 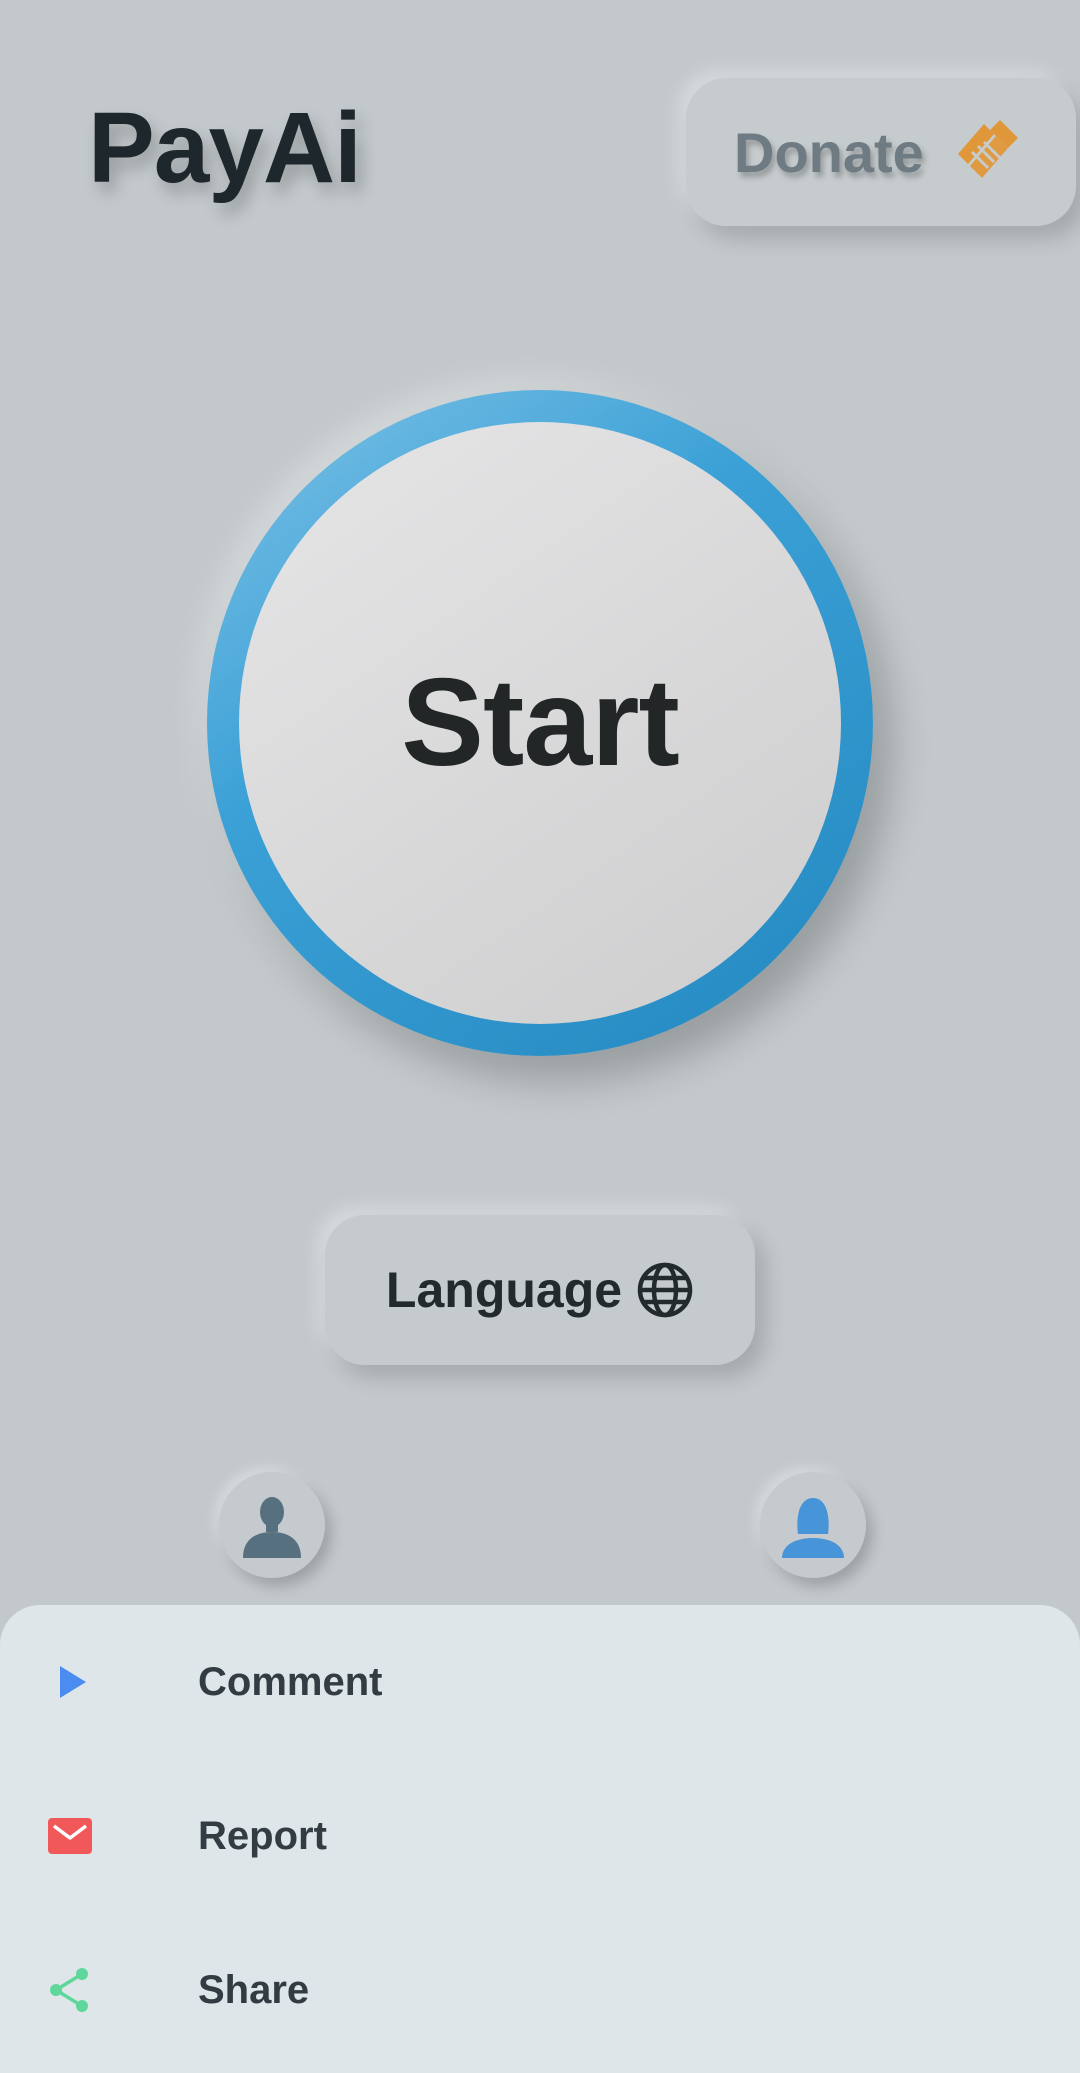 I want to click on start-label: Start, so click(x=540, y=723).